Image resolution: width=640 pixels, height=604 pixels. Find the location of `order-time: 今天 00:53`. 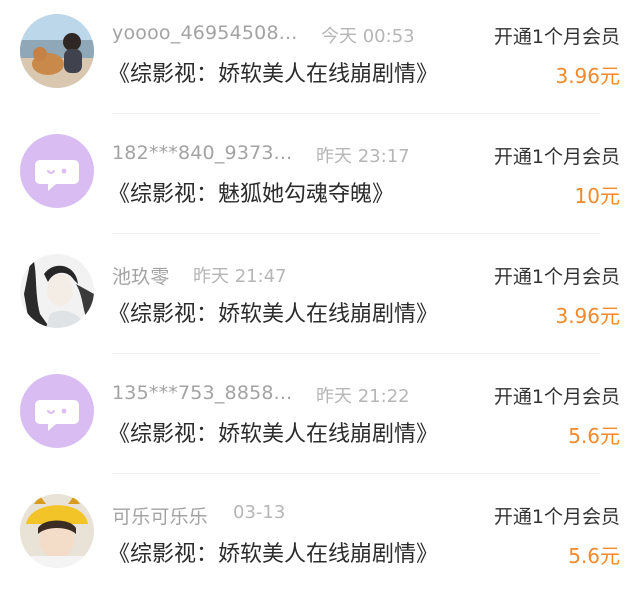

order-time: 今天 00:53 is located at coordinates (368, 36).